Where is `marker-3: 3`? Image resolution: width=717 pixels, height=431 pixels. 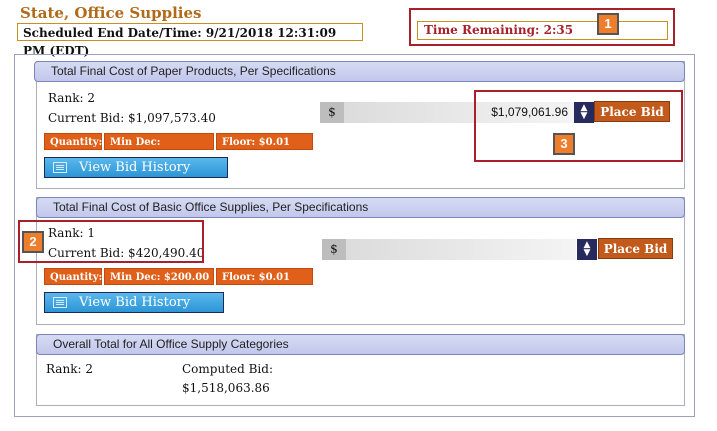
marker-3: 3 is located at coordinates (564, 144).